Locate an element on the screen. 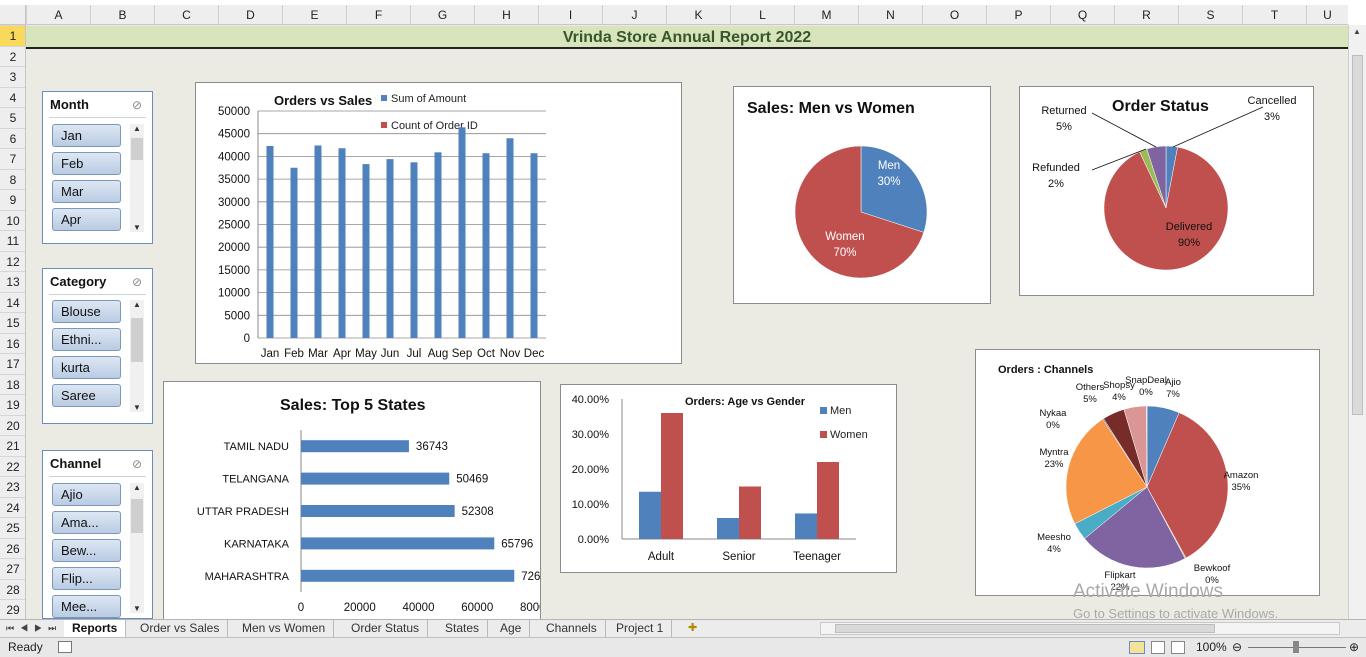  zoom-in-icon: ⊕ is located at coordinates (1354, 647).